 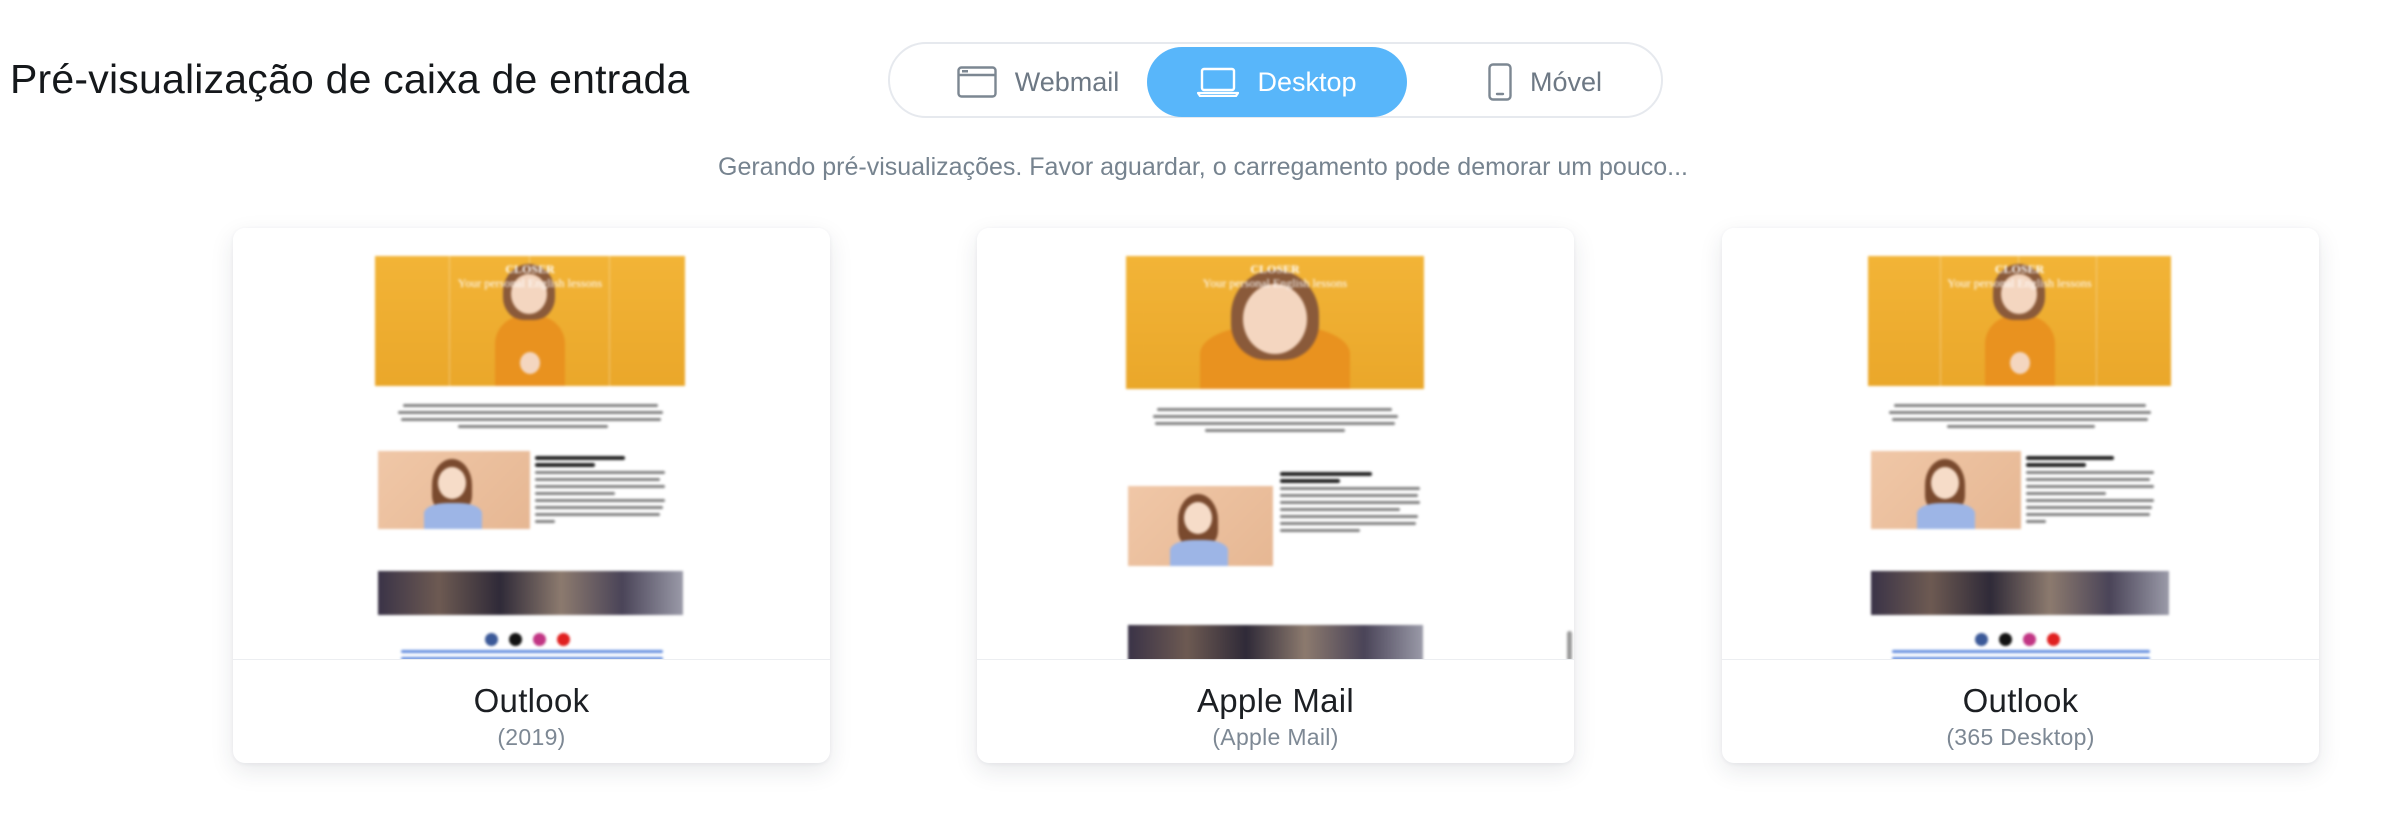 I want to click on smartphone-icon, so click(x=1500, y=82).